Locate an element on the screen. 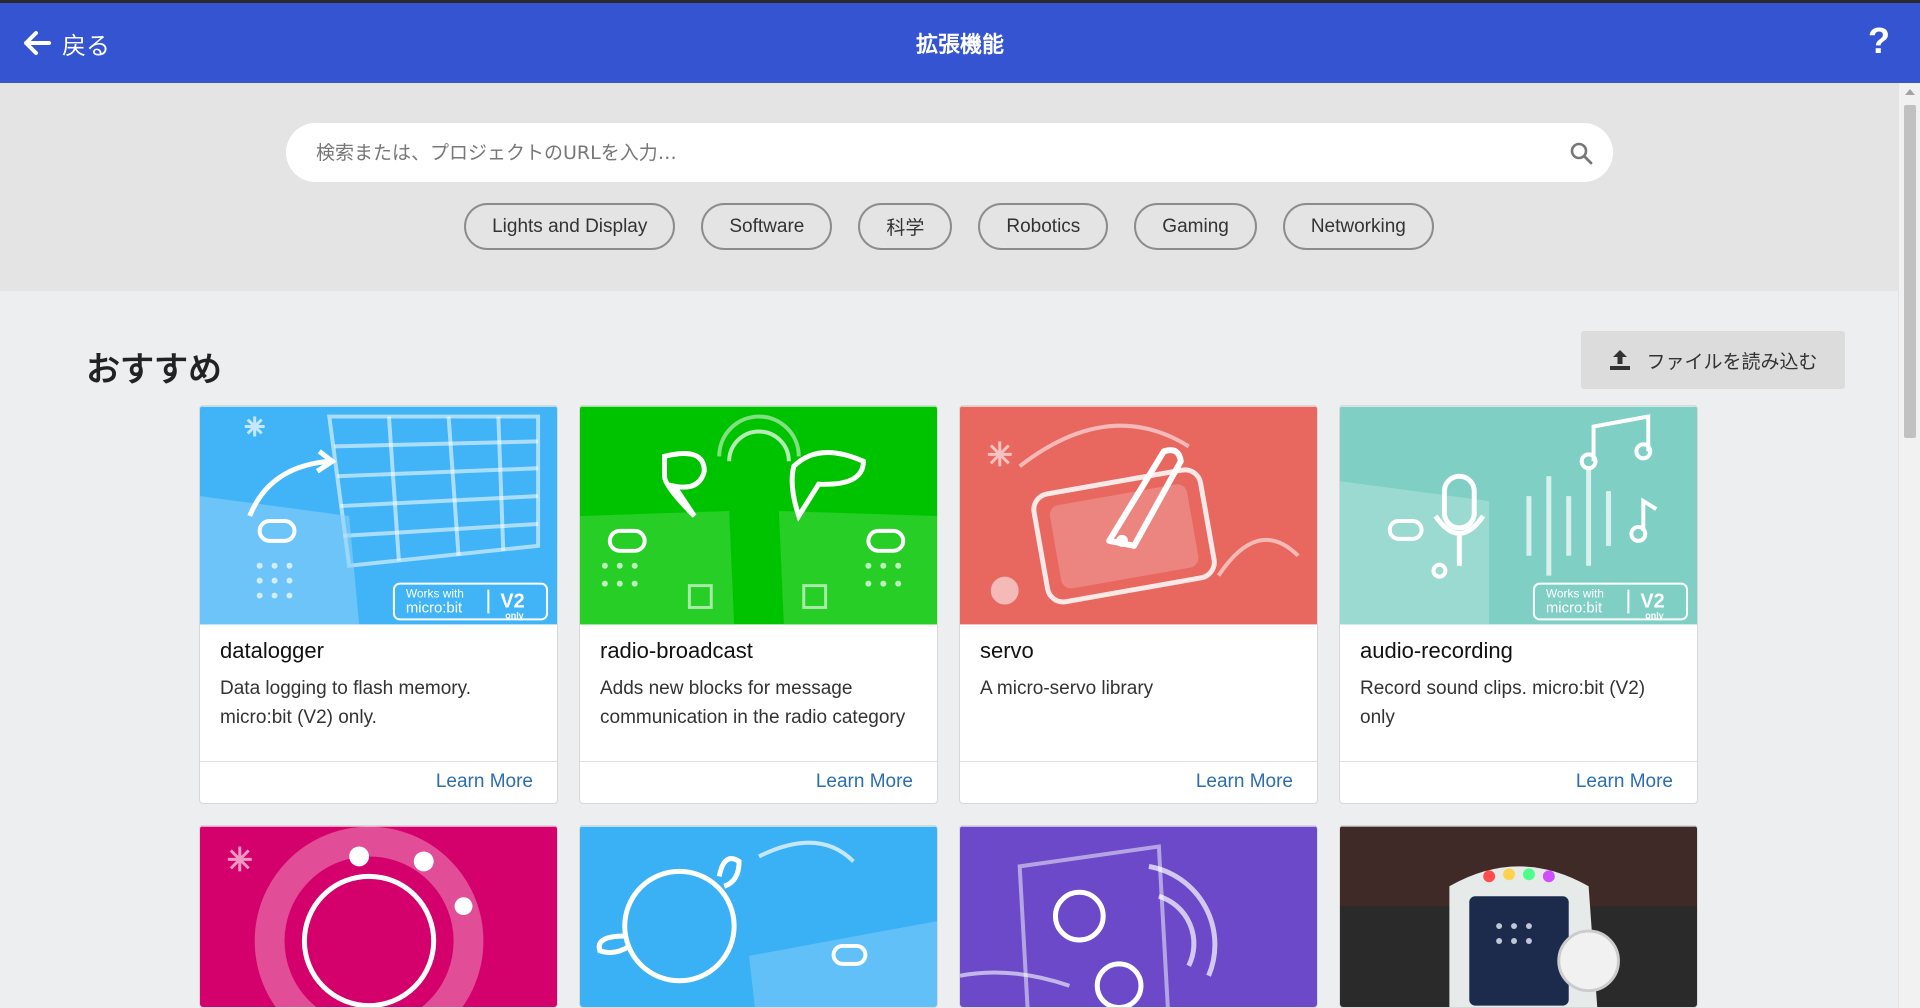  extension-card-servo: servo A micro-servo library Learn More is located at coordinates (1138, 604).